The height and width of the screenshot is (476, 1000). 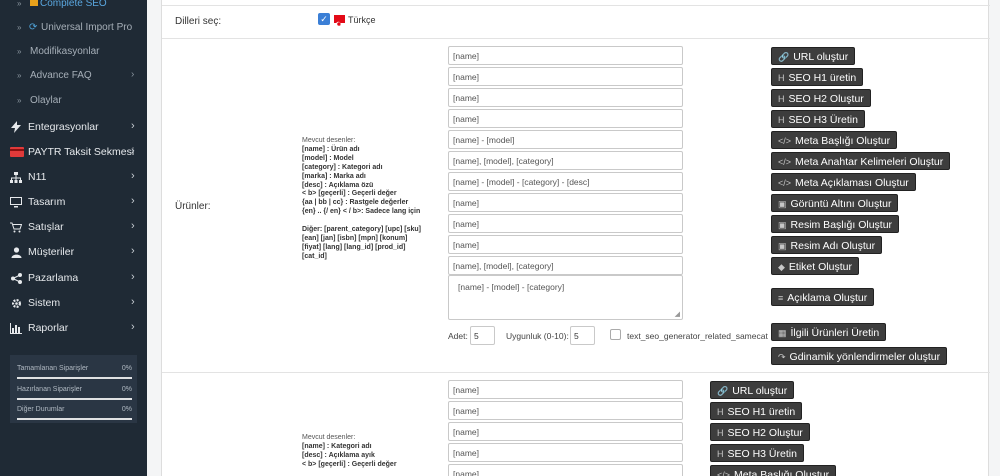 I want to click on header-icon: H, so click(x=781, y=120).